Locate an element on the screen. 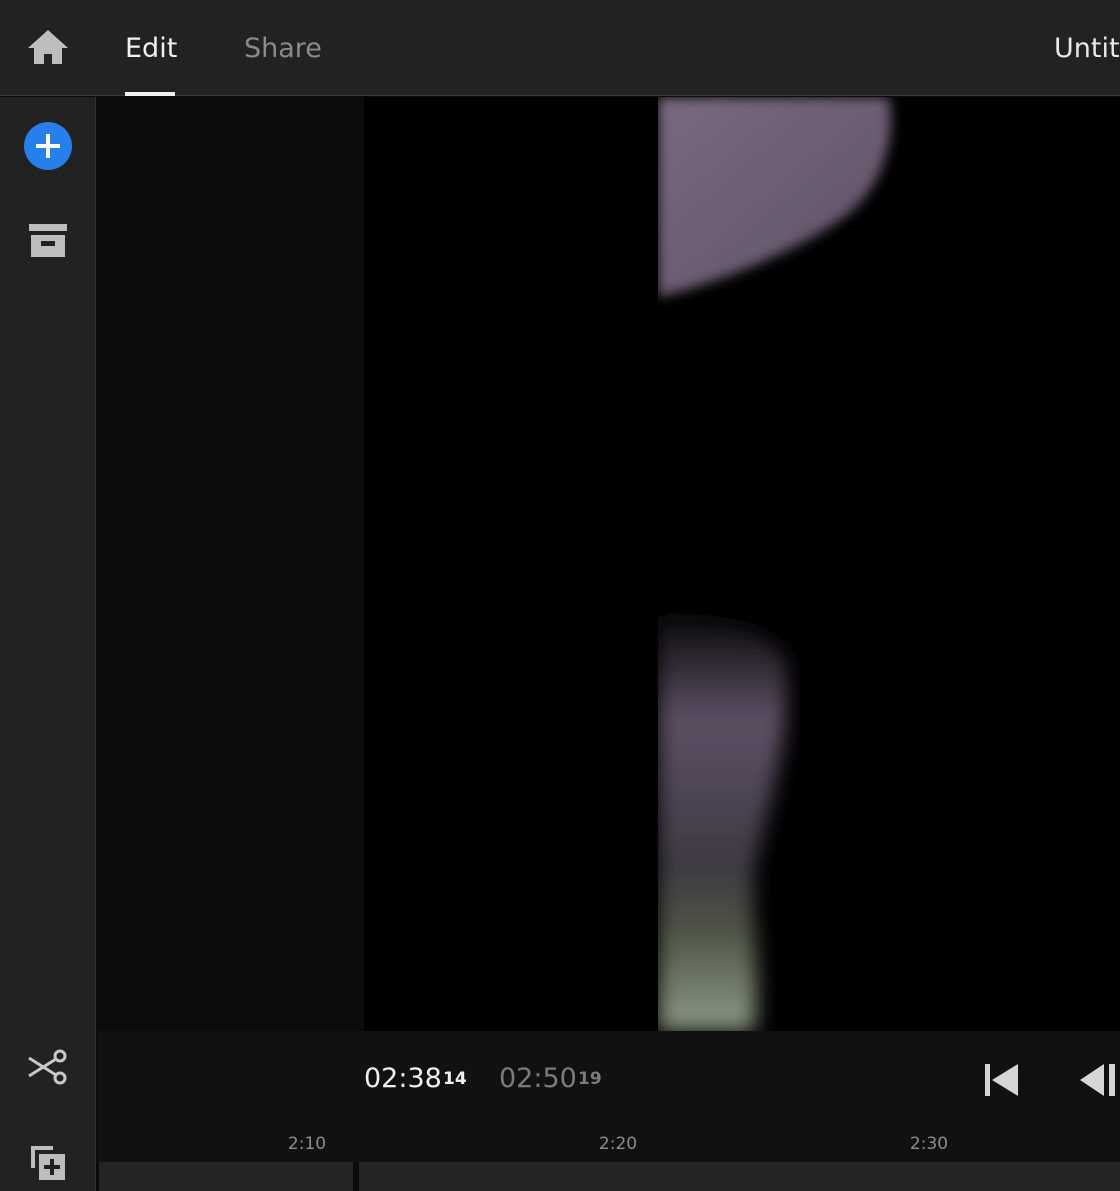 Image resolution: width=1120 pixels, height=1191 pixels. home-icon is located at coordinates (48, 48).